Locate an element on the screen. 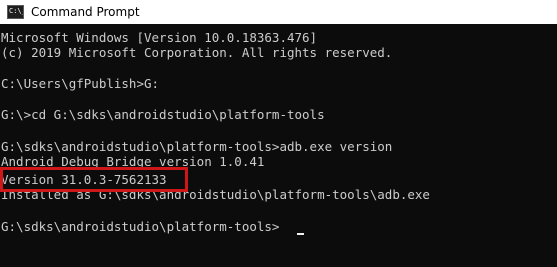  console-line: C:\Users\gfPublish>G: is located at coordinates (80, 83).